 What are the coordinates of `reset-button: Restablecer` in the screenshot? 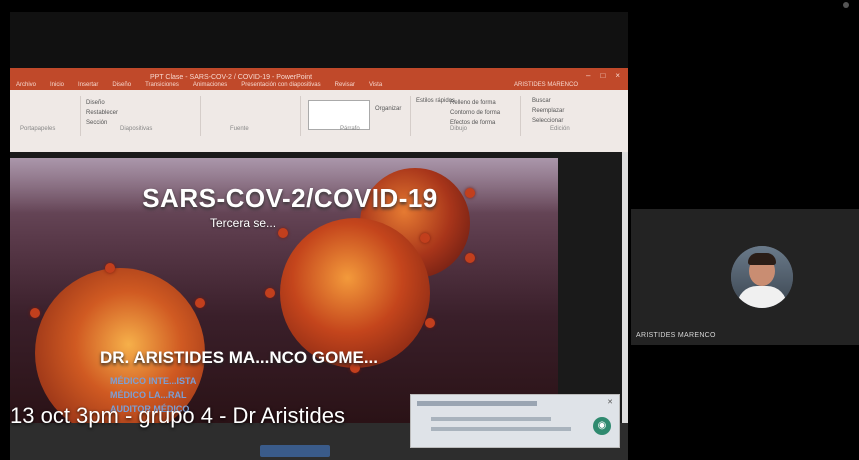 It's located at (102, 113).